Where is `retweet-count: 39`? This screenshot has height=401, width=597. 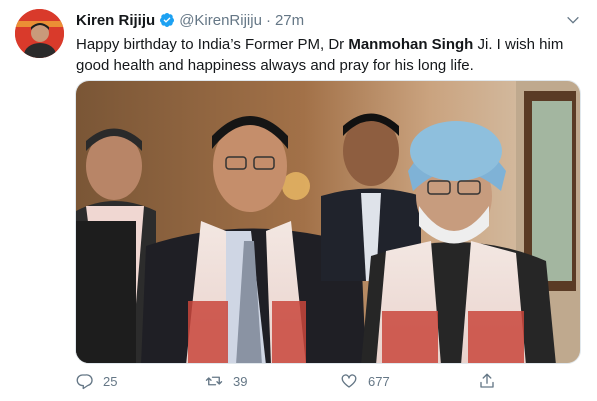 retweet-count: 39 is located at coordinates (240, 381).